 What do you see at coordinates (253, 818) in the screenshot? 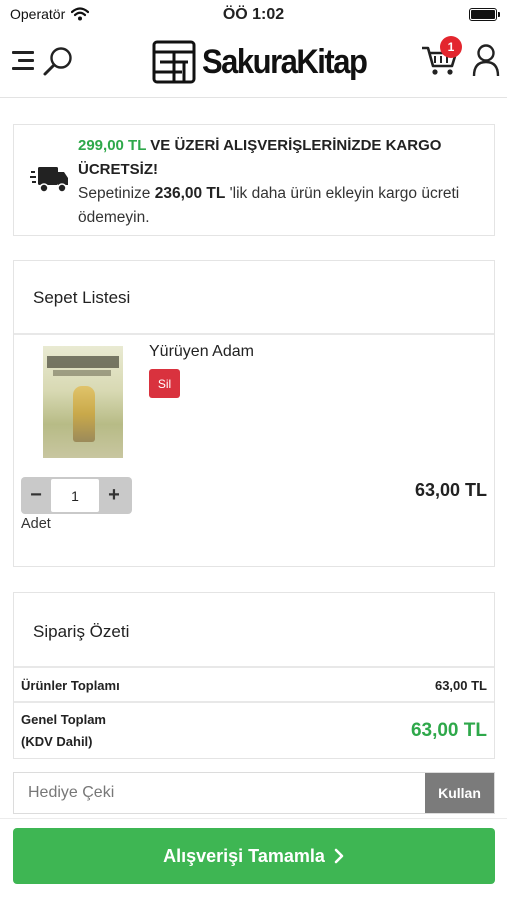
I see `divider` at bounding box center [253, 818].